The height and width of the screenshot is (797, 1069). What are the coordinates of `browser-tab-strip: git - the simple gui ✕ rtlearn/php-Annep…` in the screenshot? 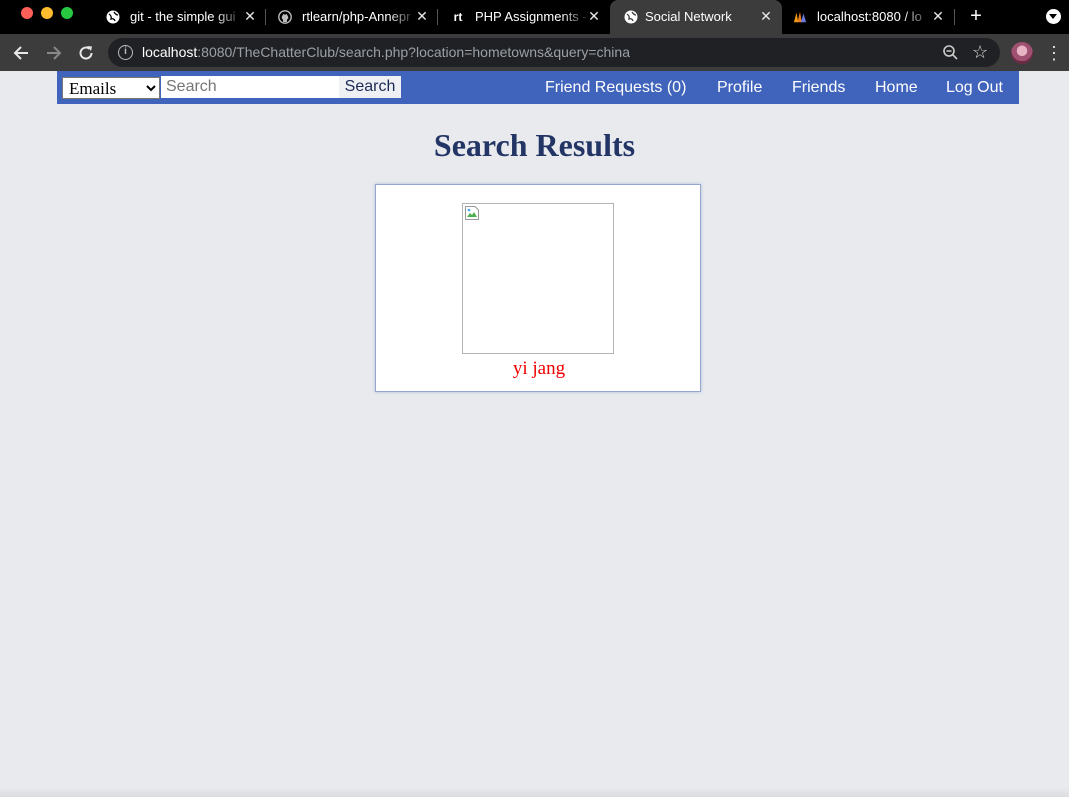 It's located at (534, 17).